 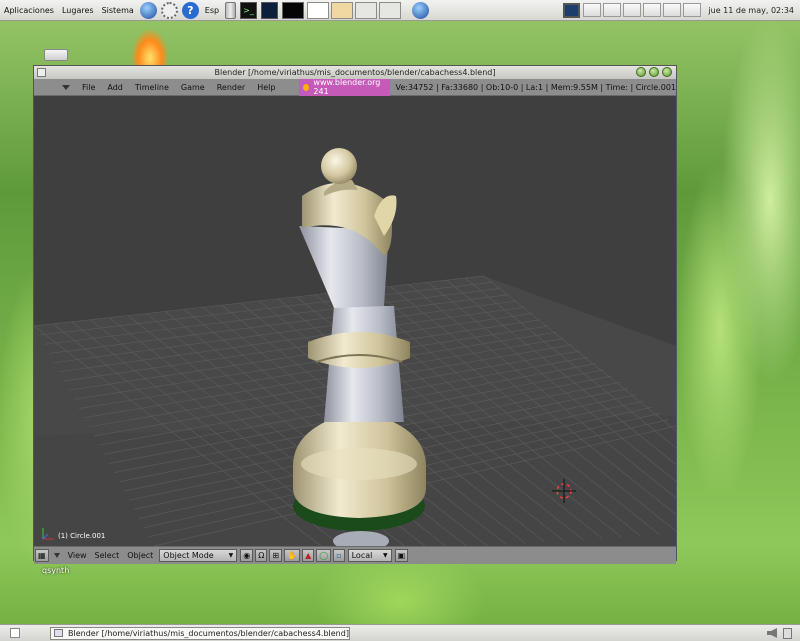 I want to click on network-globe-icon, so click(x=421, y=10).